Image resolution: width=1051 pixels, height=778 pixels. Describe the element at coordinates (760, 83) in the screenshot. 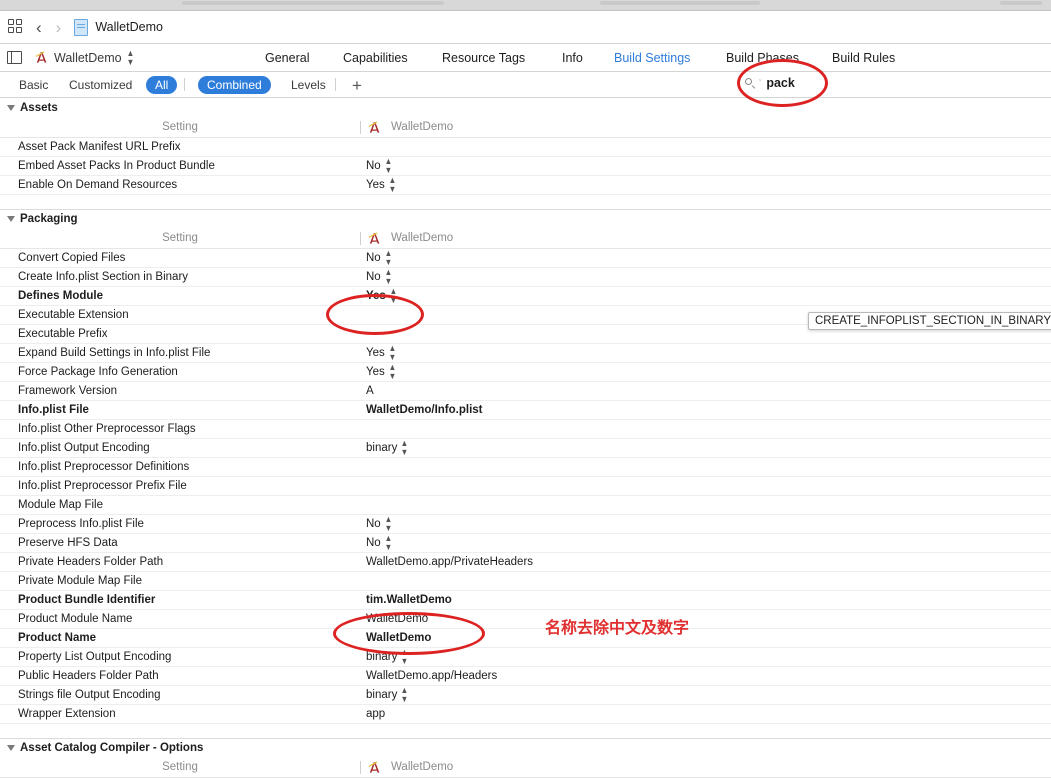

I see `chevron-down-icon: ˇ` at that location.